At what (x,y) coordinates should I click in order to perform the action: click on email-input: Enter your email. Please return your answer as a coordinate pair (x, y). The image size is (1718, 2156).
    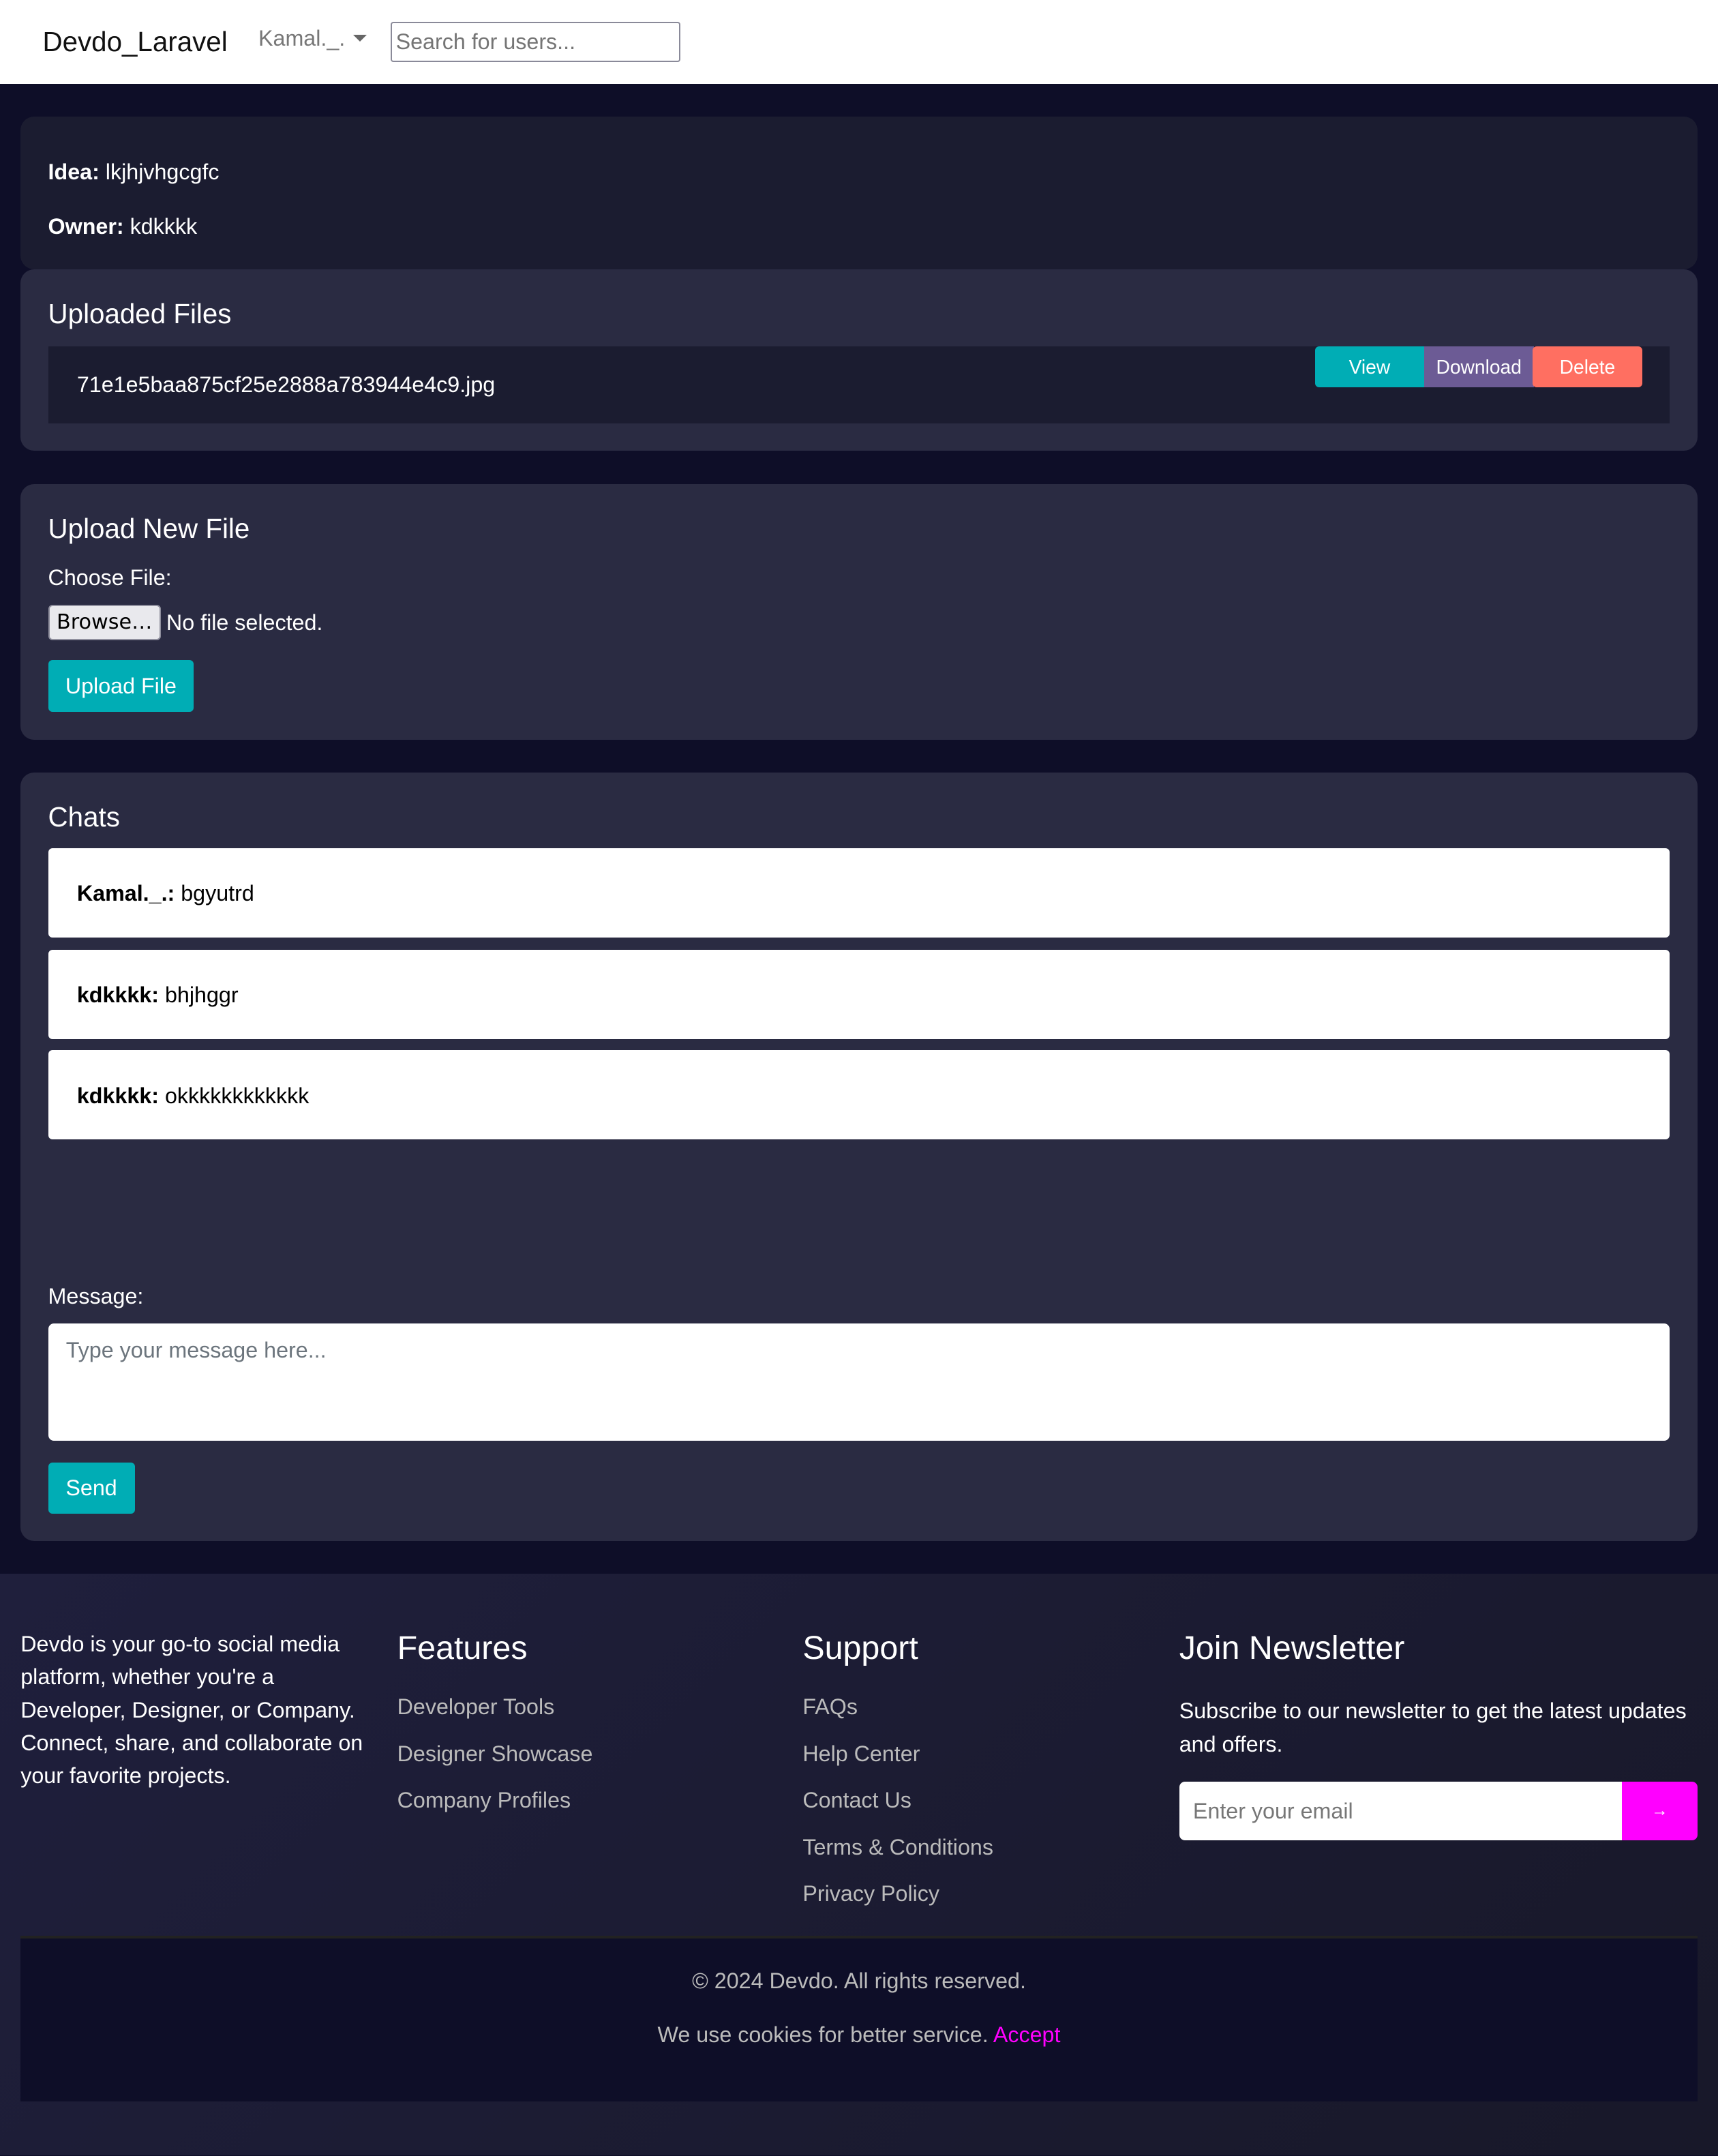
    Looking at the image, I should click on (1400, 1811).